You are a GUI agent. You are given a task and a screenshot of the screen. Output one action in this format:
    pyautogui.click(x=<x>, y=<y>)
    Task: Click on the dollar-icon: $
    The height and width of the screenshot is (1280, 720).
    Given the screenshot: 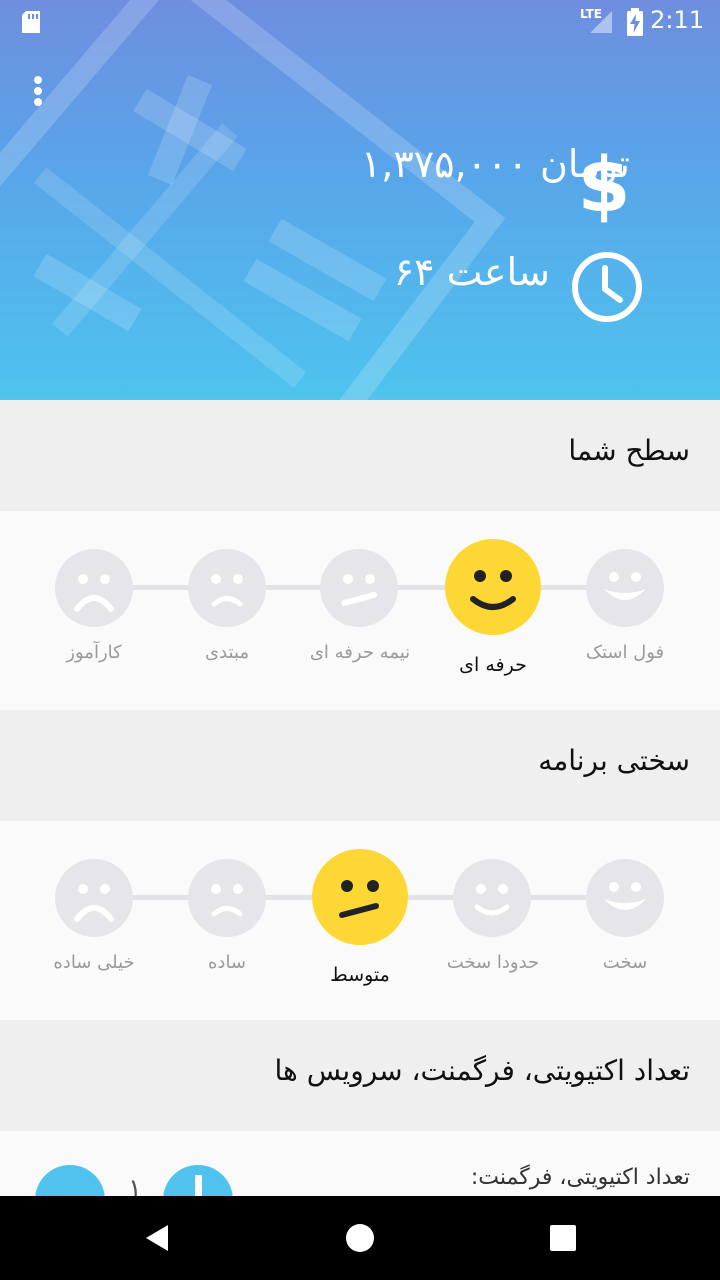 What is the action you would take?
    pyautogui.click(x=604, y=185)
    